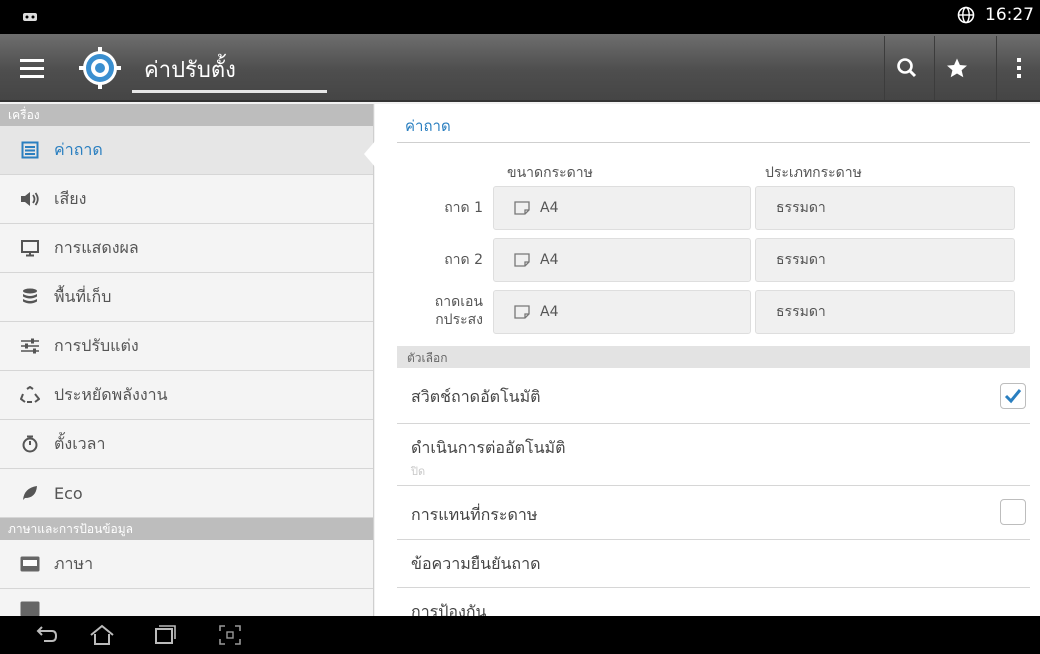 This screenshot has width=1040, height=654. Describe the element at coordinates (30, 607) in the screenshot. I see `keyboard-icon` at that location.